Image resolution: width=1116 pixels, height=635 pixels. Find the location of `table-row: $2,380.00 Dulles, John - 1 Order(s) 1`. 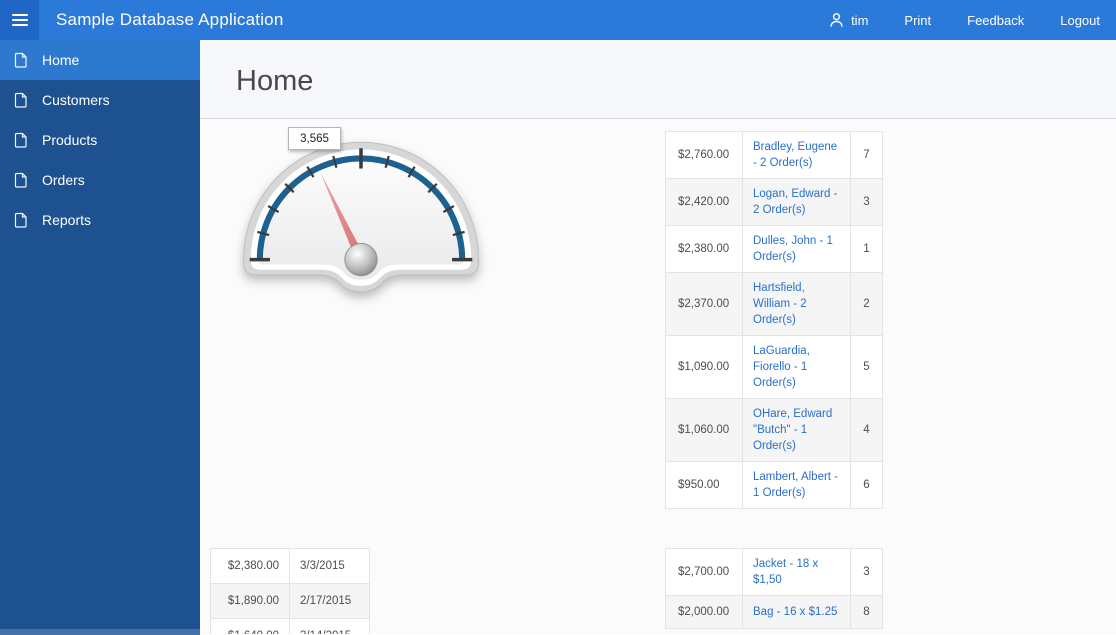

table-row: $2,380.00 Dulles, John - 1 Order(s) 1 is located at coordinates (774, 249).